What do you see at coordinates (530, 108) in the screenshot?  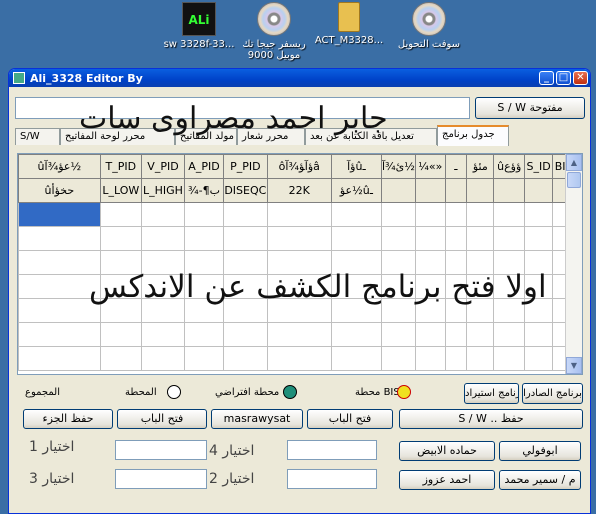 I see `key-button: S / W مفتوحة` at bounding box center [530, 108].